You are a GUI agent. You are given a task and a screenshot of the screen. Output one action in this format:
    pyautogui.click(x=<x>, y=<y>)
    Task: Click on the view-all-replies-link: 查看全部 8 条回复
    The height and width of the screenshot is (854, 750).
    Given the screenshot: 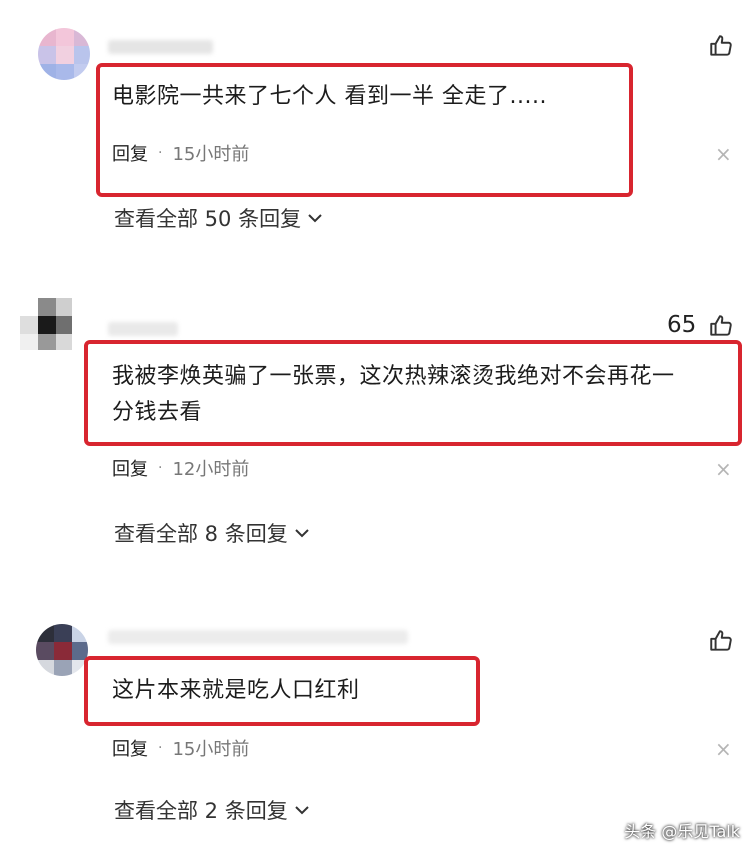 What is the action you would take?
    pyautogui.click(x=212, y=533)
    